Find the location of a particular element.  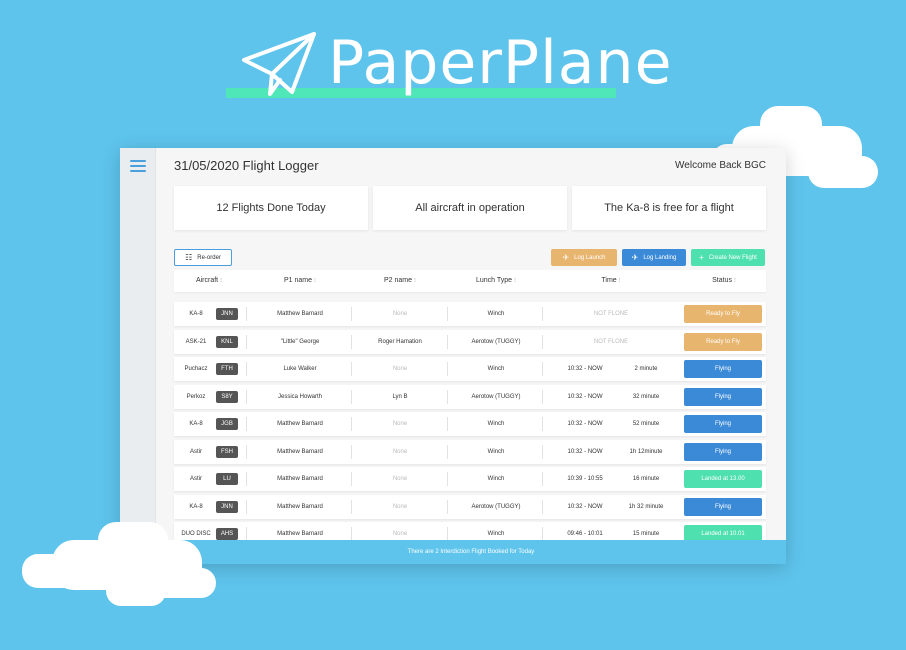

header-p2-name: P2 name ⁝ is located at coordinates (400, 281).